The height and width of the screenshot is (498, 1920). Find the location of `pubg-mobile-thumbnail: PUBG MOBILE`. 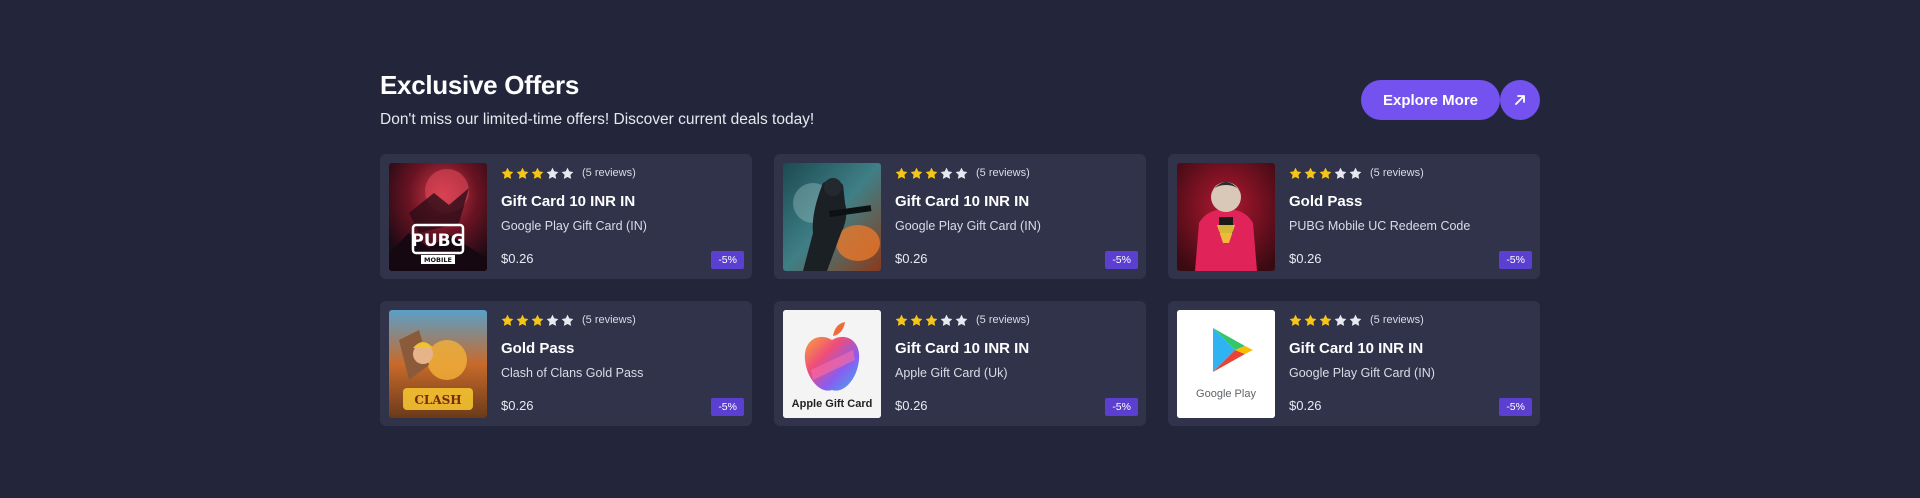

pubg-mobile-thumbnail: PUBG MOBILE is located at coordinates (438, 217).